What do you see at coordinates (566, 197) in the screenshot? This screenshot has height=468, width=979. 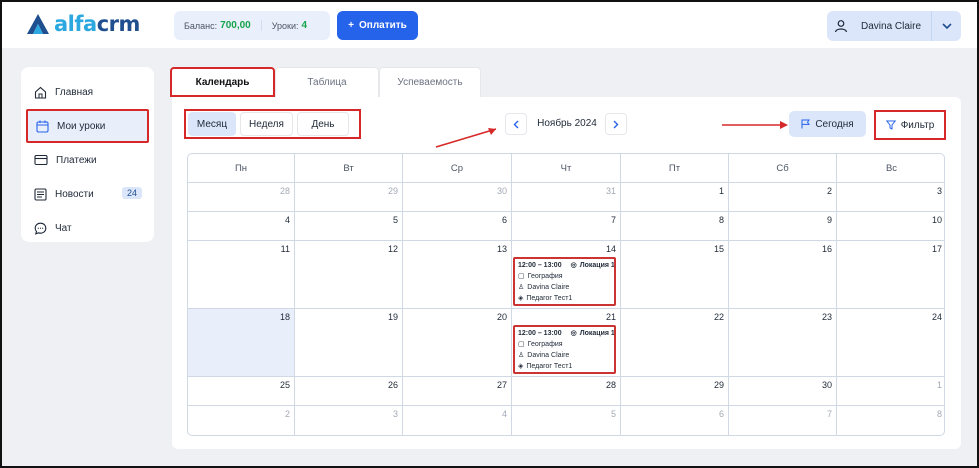 I see `calendar-day: 31` at bounding box center [566, 197].